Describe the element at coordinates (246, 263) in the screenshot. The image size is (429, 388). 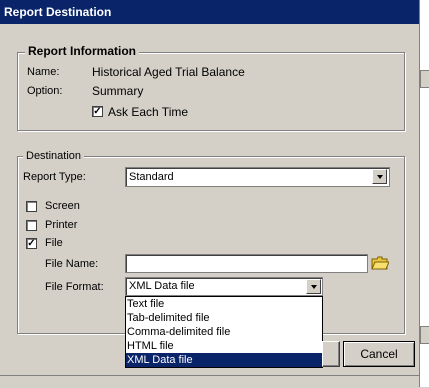
I see `file-name-input` at that location.